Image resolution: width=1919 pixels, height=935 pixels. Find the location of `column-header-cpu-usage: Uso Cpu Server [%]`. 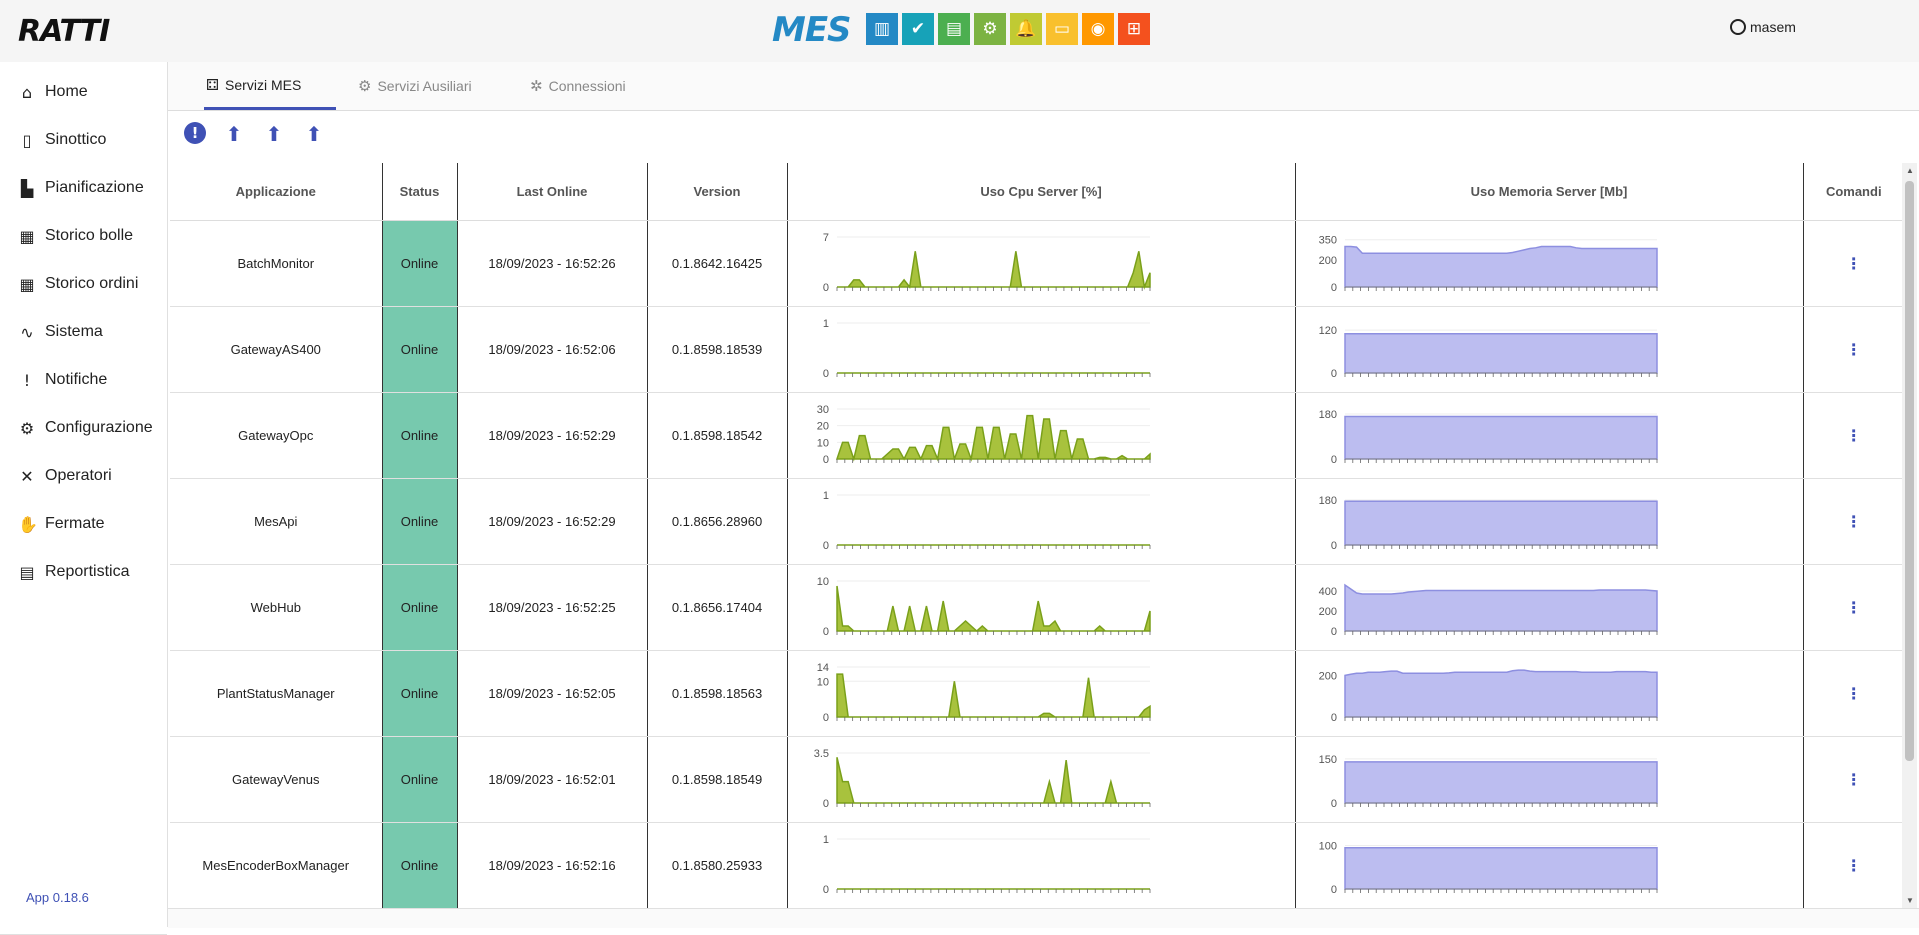

column-header-cpu-usage: Uso Cpu Server [%] is located at coordinates (1041, 192).